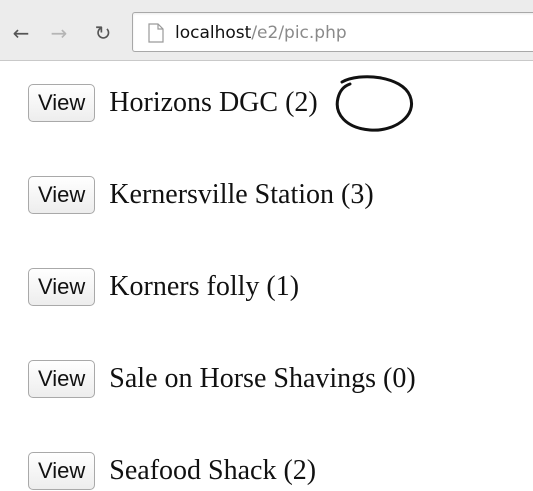  I want to click on list-item: View Sale on Horse Shavings (0), so click(222, 379).